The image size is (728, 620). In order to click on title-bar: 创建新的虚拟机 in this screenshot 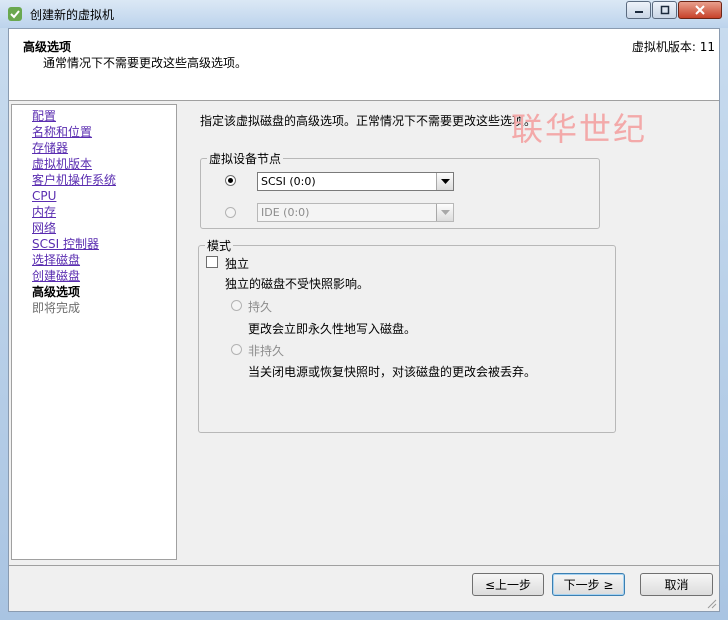, I will do `click(364, 14)`.